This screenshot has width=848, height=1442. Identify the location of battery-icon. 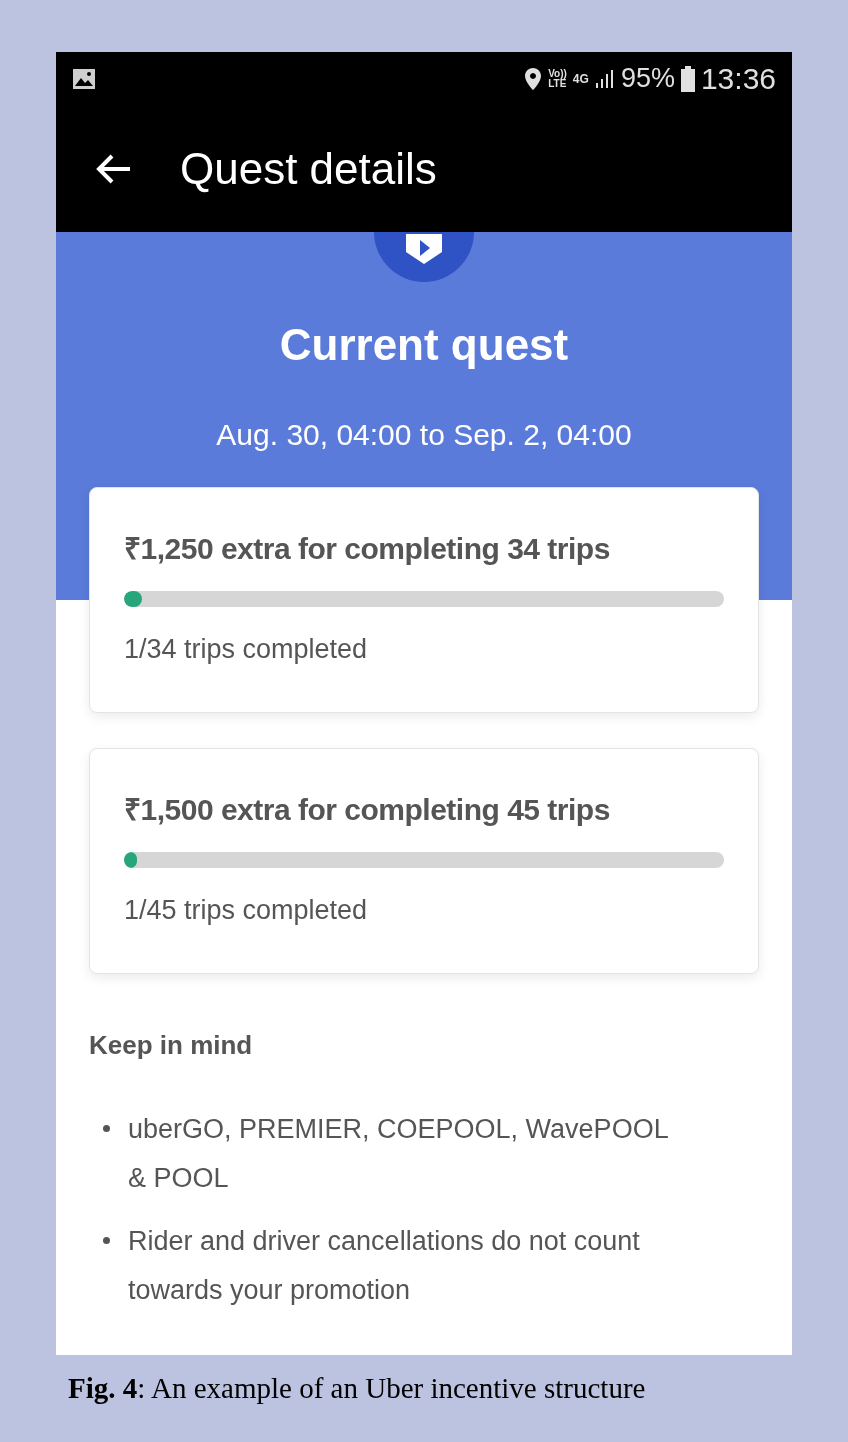
(687, 78).